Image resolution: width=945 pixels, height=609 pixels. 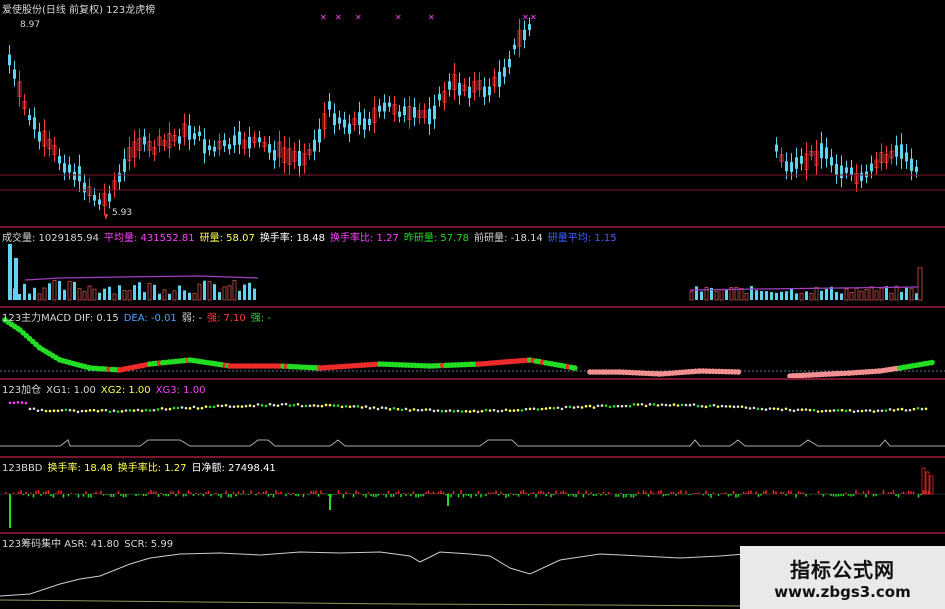 What do you see at coordinates (149, 238) in the screenshot?
I see `volume-legend-value: 平均量: 431552.81` at bounding box center [149, 238].